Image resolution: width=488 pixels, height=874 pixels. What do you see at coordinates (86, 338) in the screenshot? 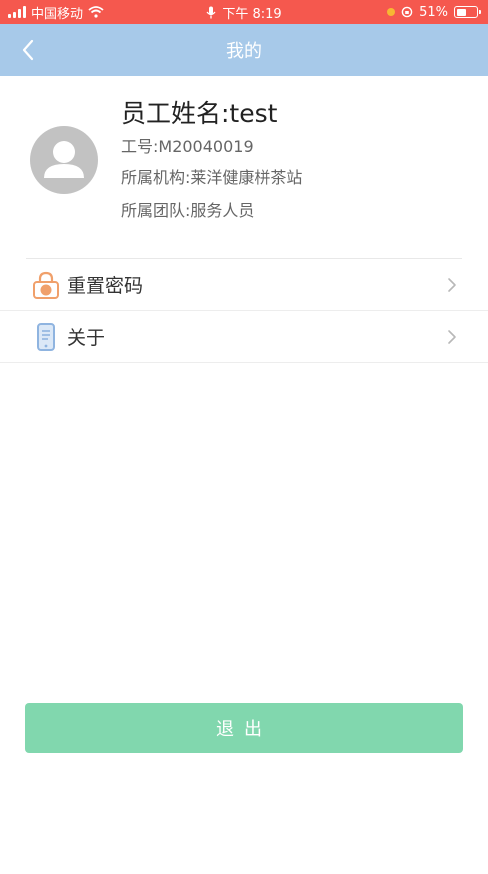
I see `menu-item-label: 关于` at bounding box center [86, 338].